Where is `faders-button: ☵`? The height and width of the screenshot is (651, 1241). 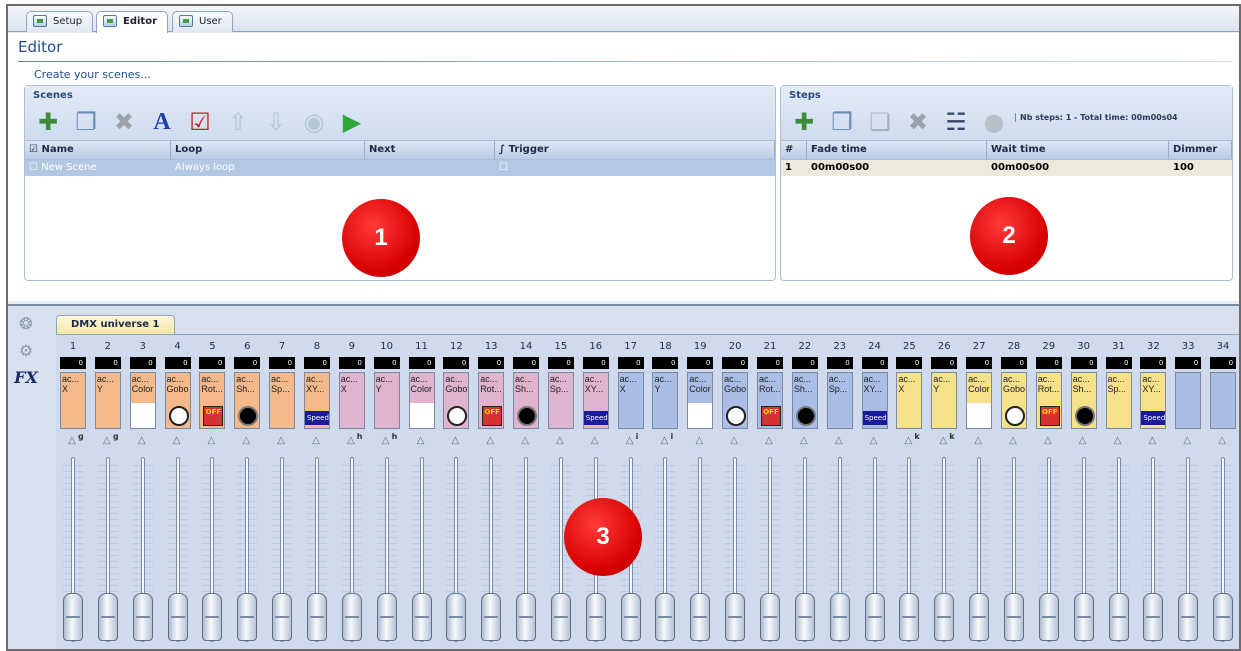 faders-button: ☵ is located at coordinates (956, 122).